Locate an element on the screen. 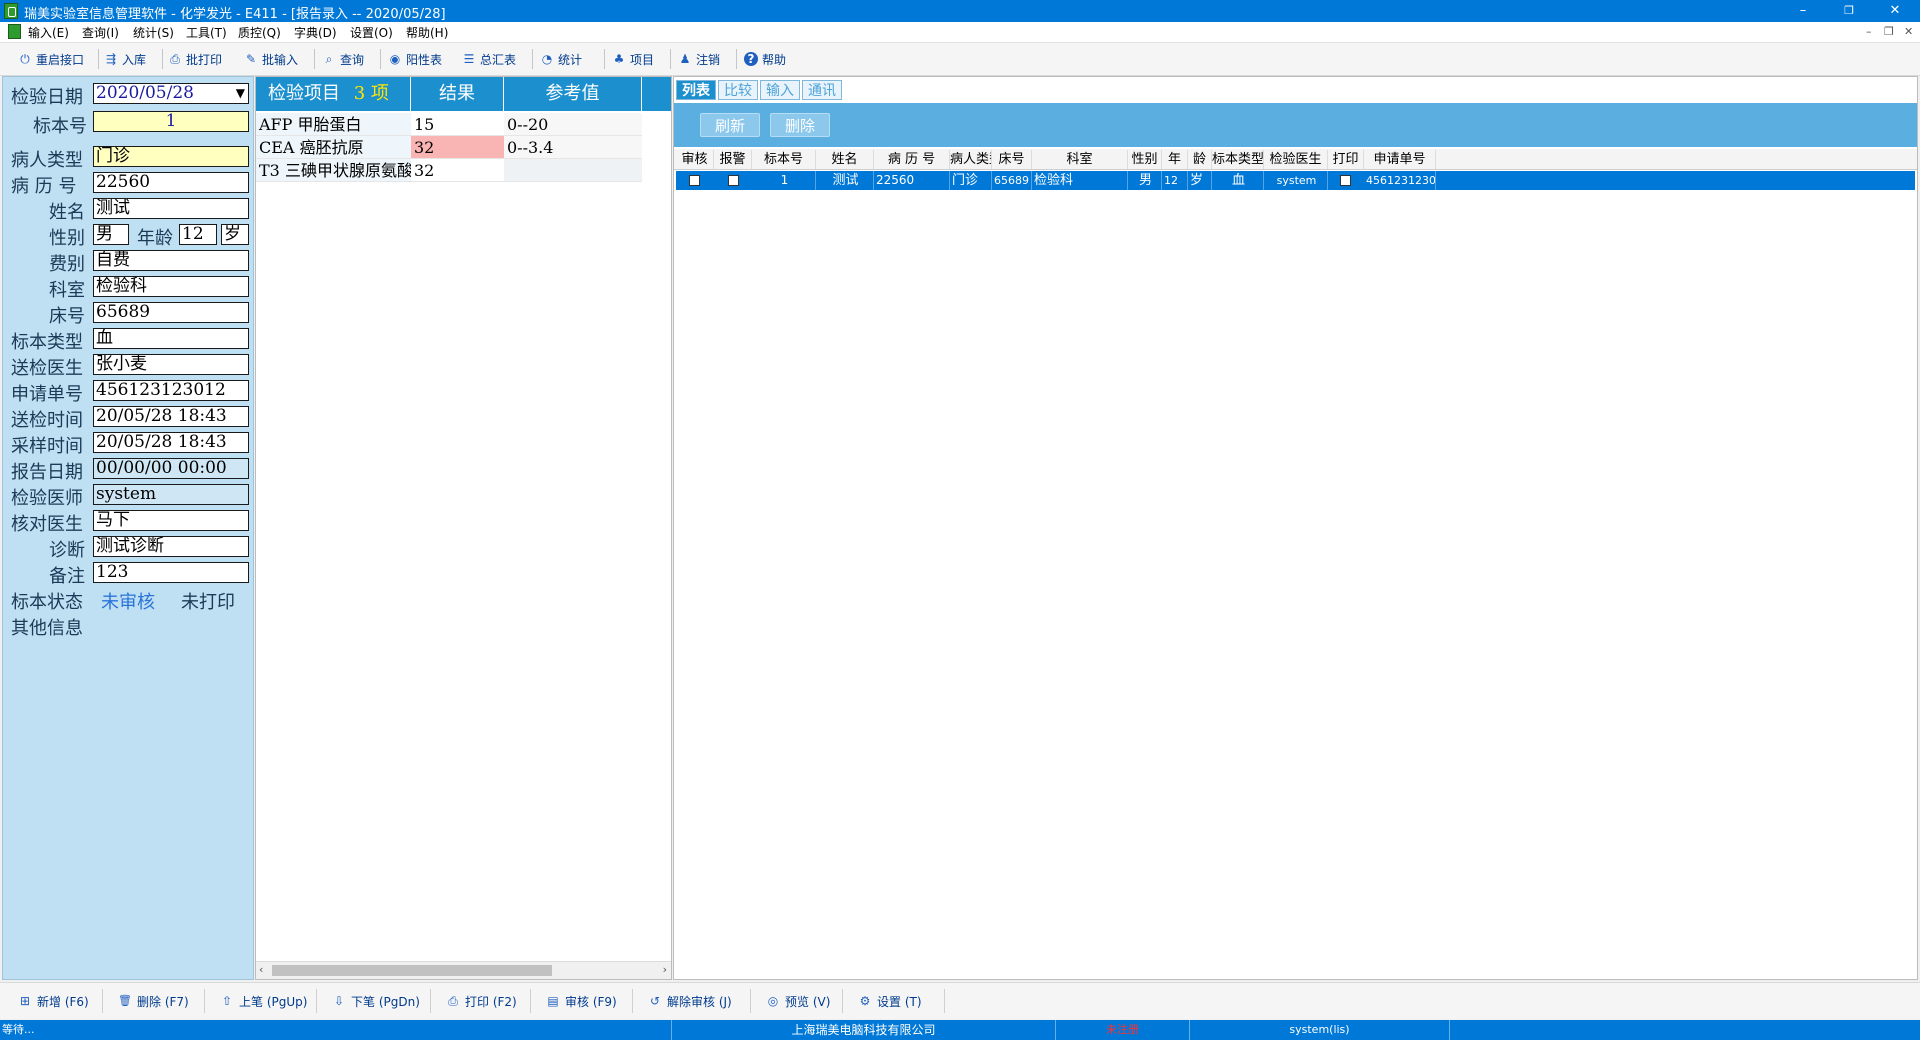 The width and height of the screenshot is (1920, 1040). check-doctor-field: 马下 is located at coordinates (171, 520).